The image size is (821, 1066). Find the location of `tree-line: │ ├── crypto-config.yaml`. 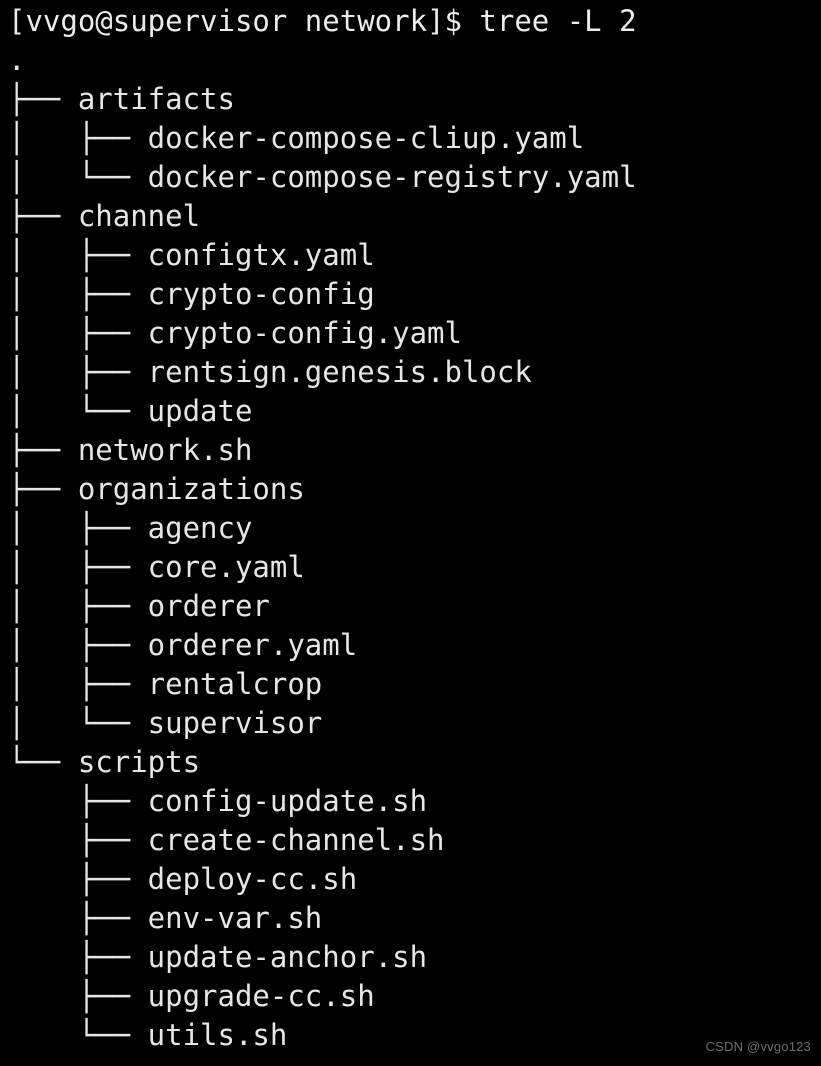

tree-line: │ ├── crypto-config.yaml is located at coordinates (235, 333).